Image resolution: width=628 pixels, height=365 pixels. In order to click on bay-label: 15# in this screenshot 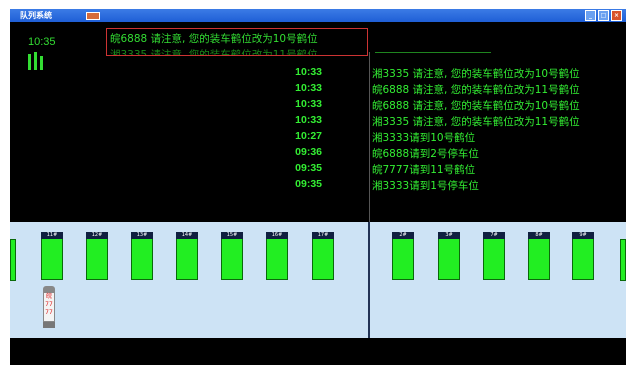, I will do `click(232, 235)`.